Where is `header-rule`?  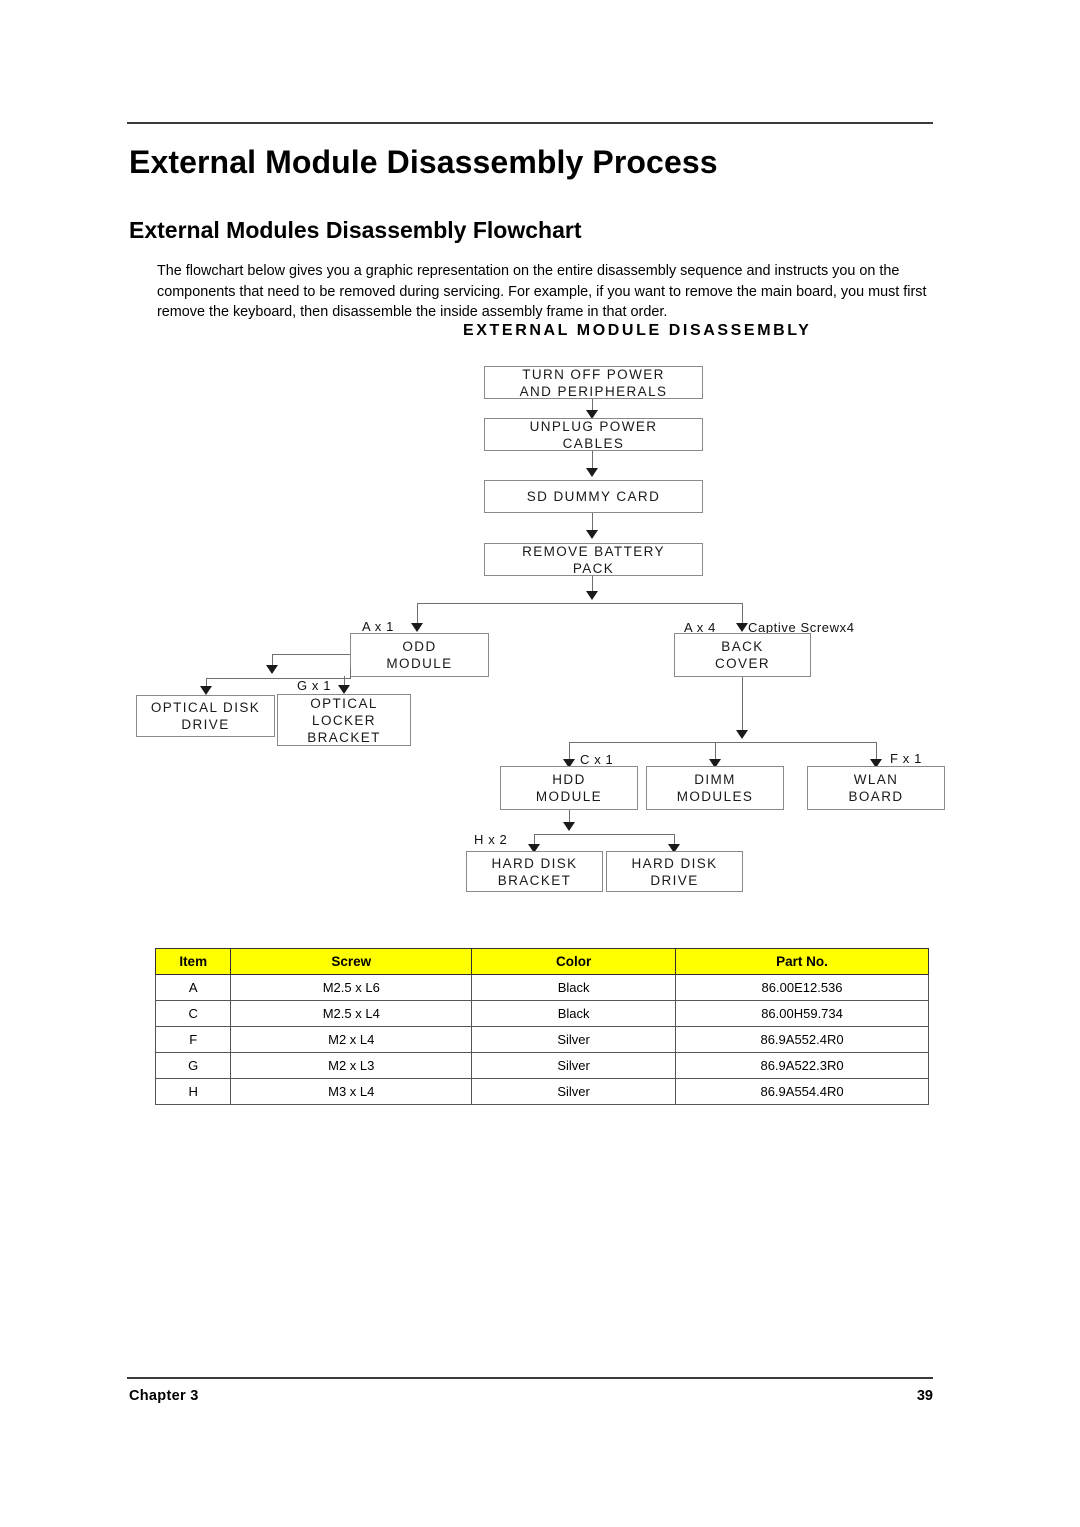
header-rule is located at coordinates (530, 123).